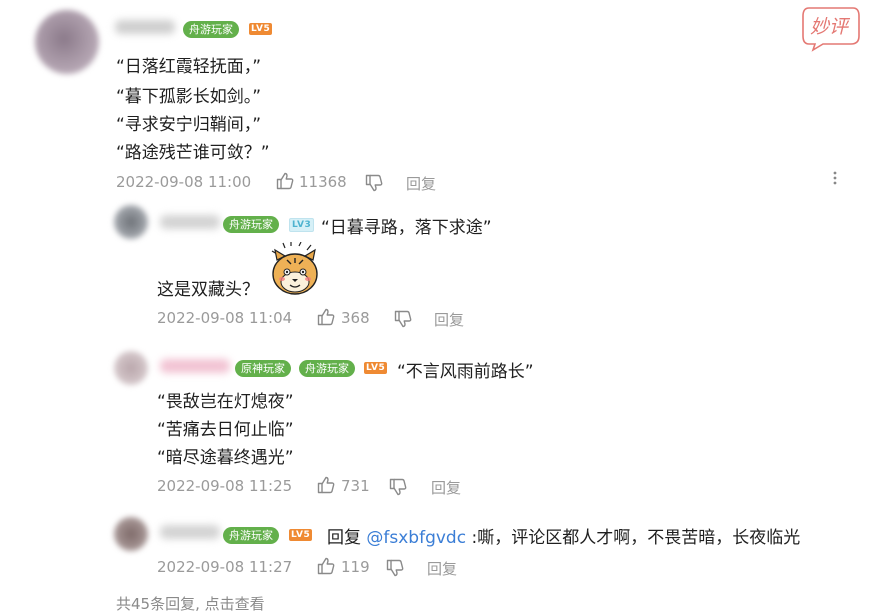 The image size is (876, 616). Describe the element at coordinates (355, 567) in the screenshot. I see `like-count: 119` at that location.